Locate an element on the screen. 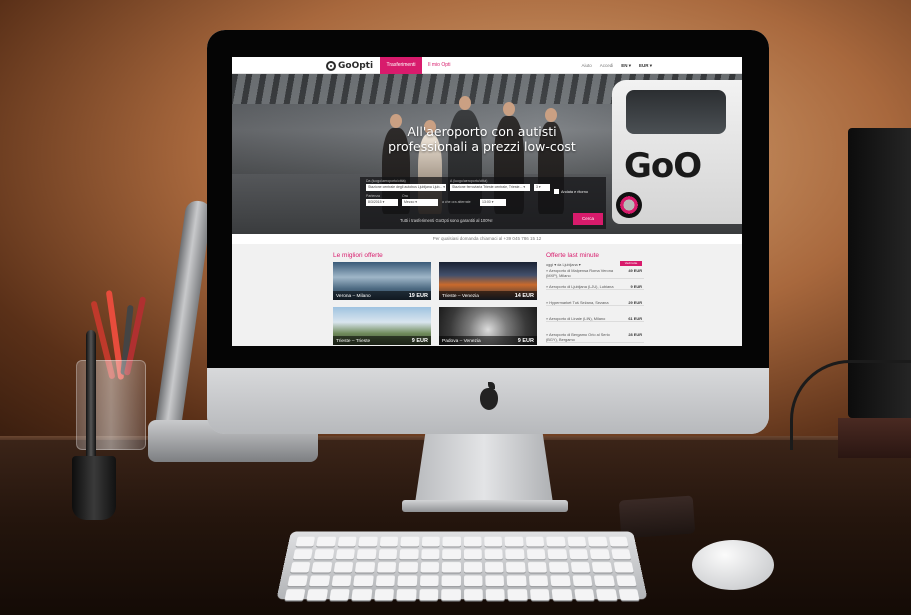 This screenshot has height=615, width=911. help-link: Aiuto is located at coordinates (586, 65).